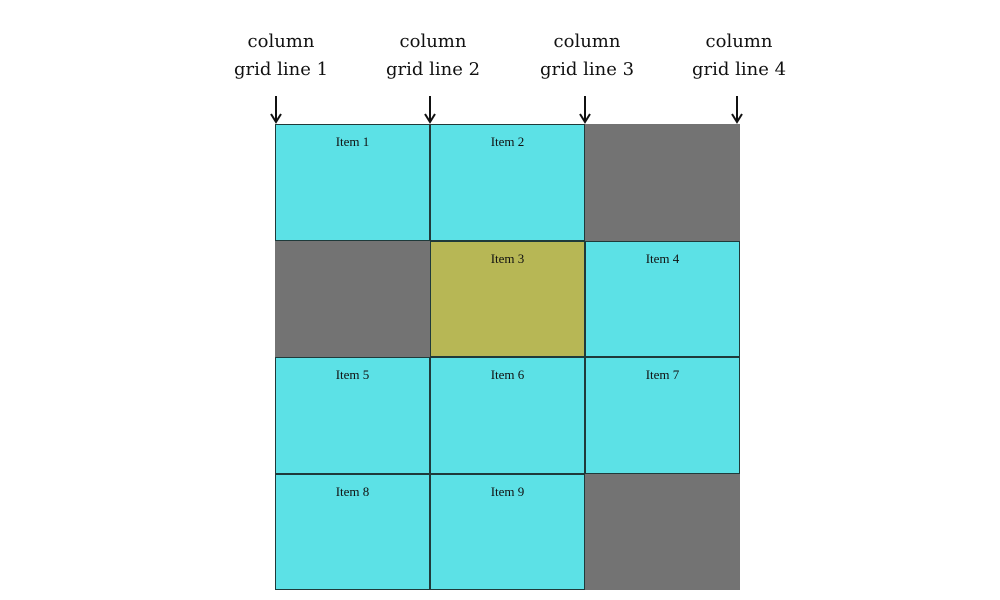  What do you see at coordinates (507, 182) in the screenshot?
I see `grid-item-2: Item 2` at bounding box center [507, 182].